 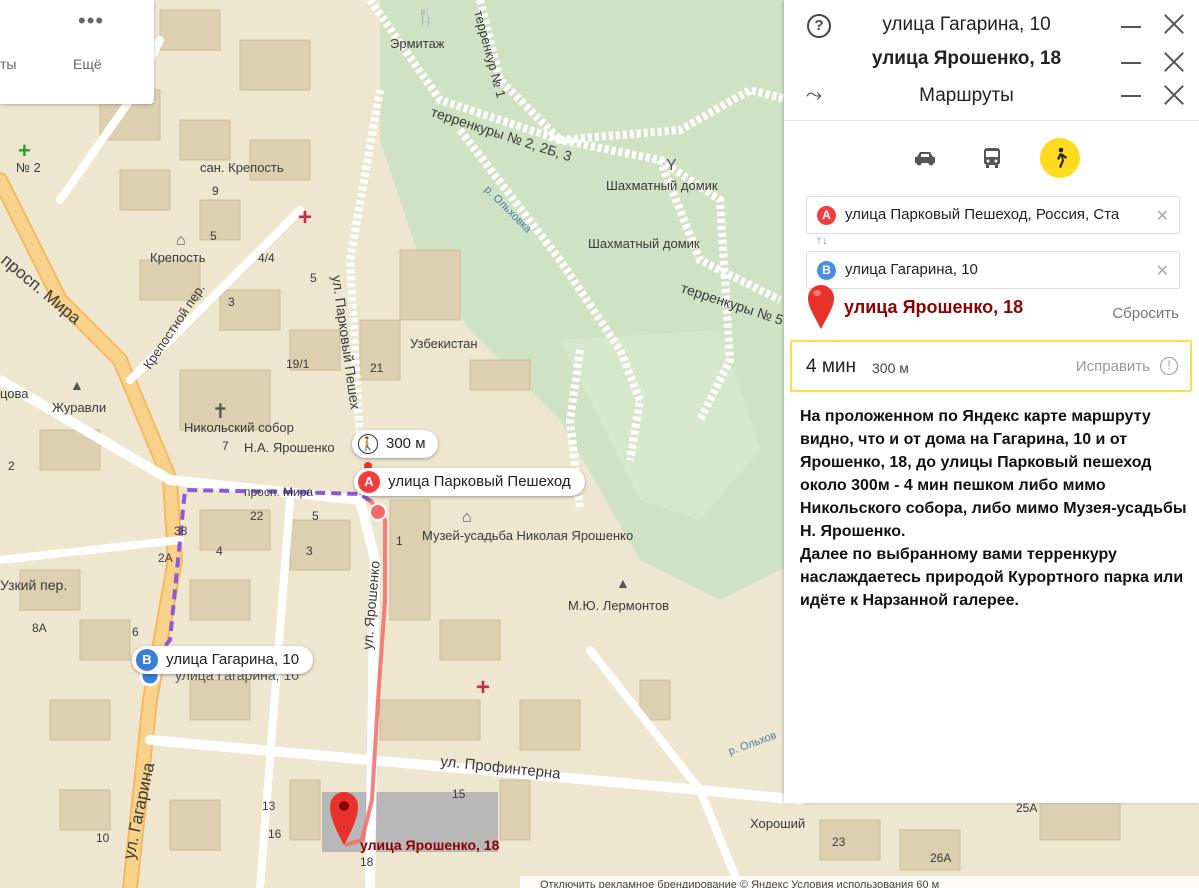 What do you see at coordinates (1060, 158) in the screenshot?
I see `pedestrian-icon` at bounding box center [1060, 158].